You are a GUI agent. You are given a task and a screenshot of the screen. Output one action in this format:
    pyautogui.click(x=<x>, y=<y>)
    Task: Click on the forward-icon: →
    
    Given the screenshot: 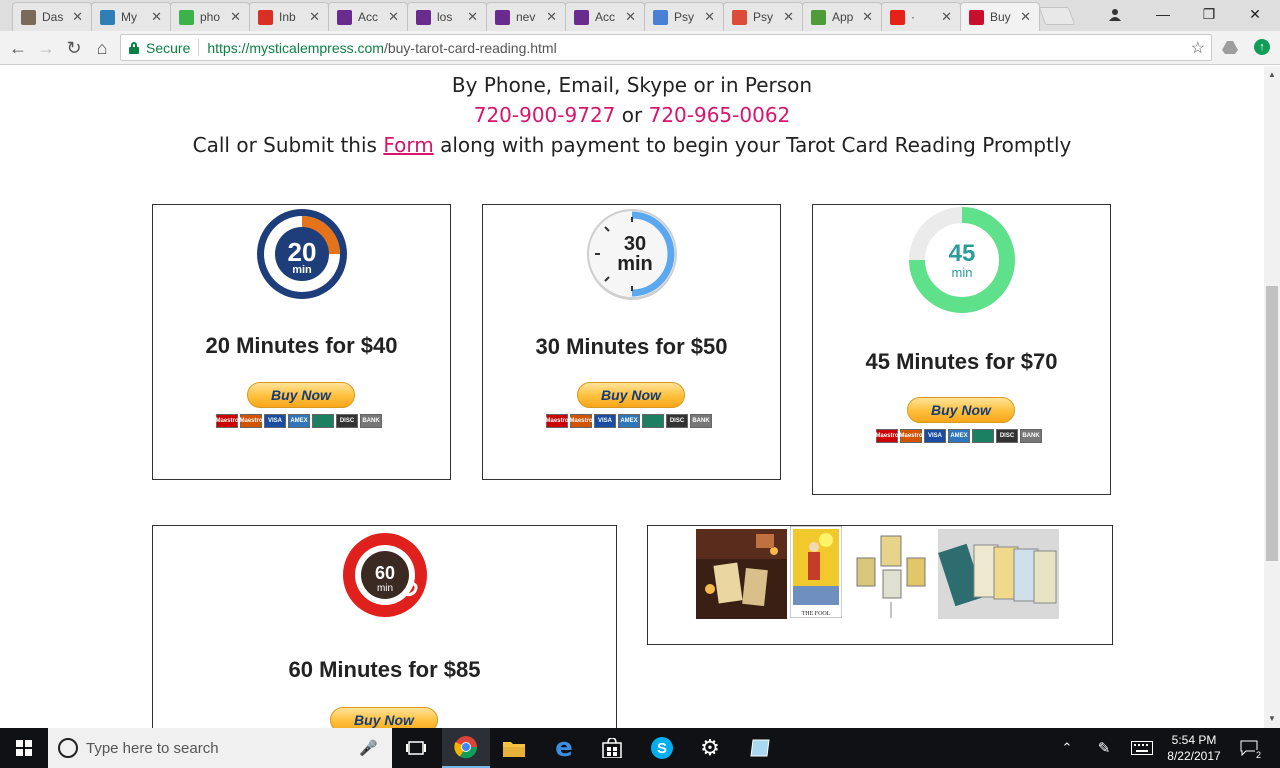 What is the action you would take?
    pyautogui.click(x=46, y=48)
    